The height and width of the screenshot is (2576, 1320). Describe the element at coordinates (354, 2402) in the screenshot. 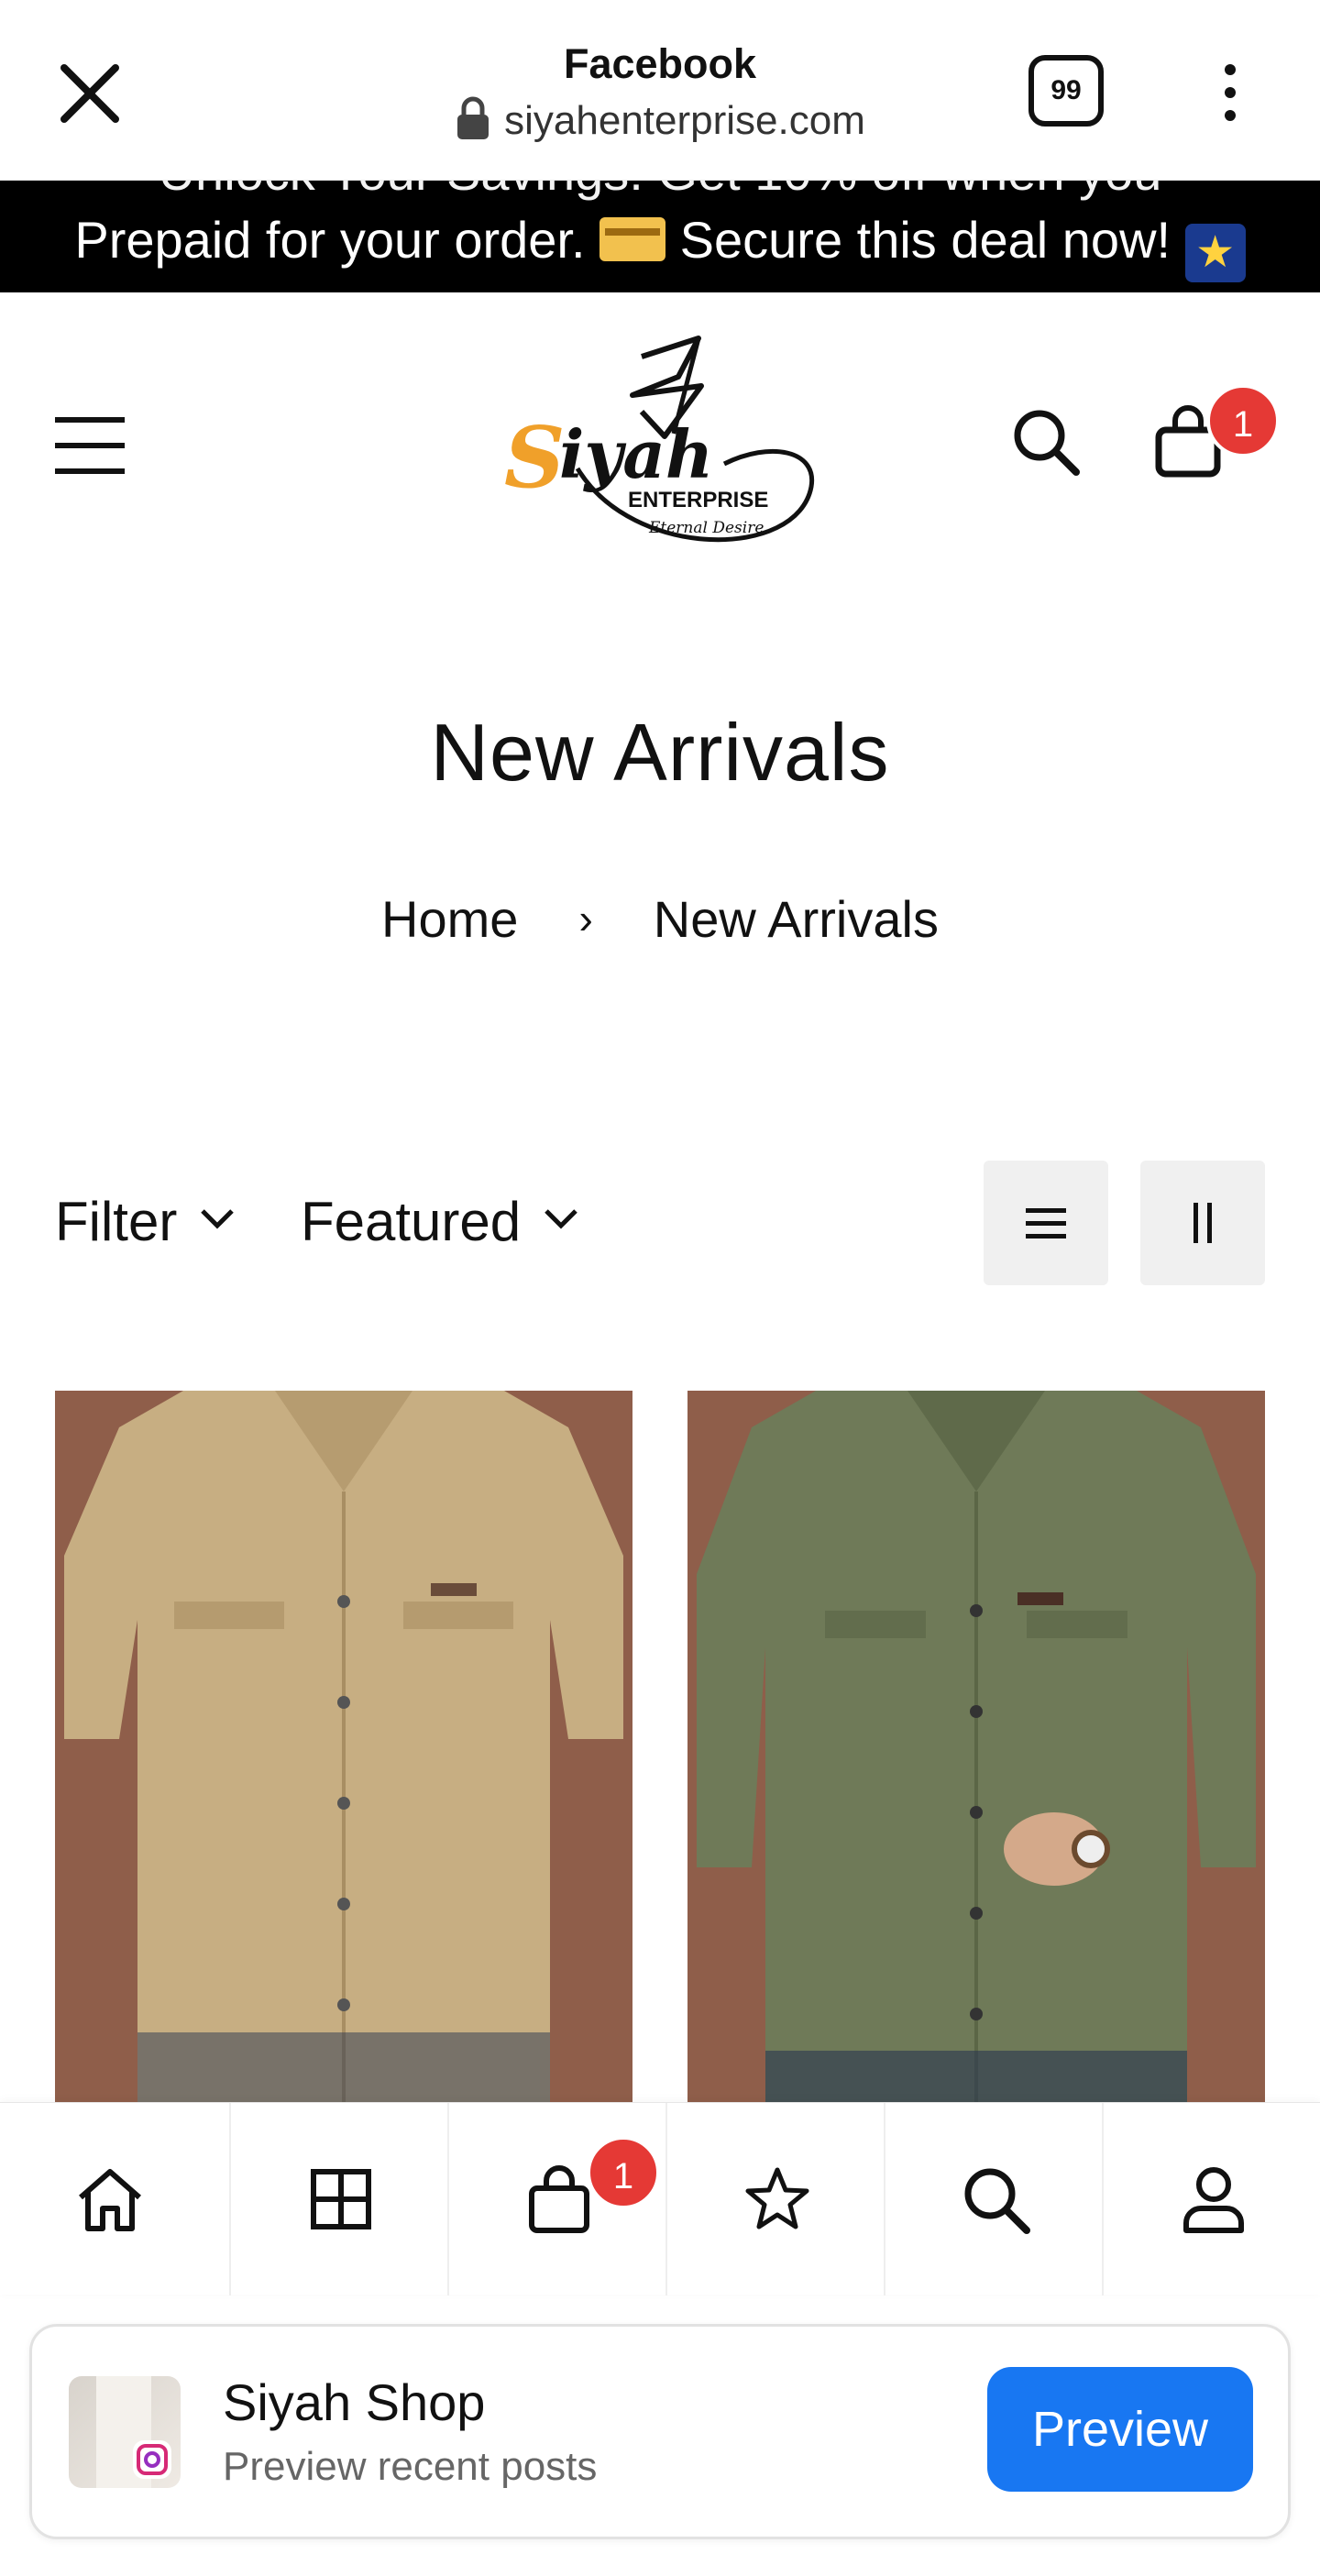

I see `shop-name: Siyah Shop` at that location.